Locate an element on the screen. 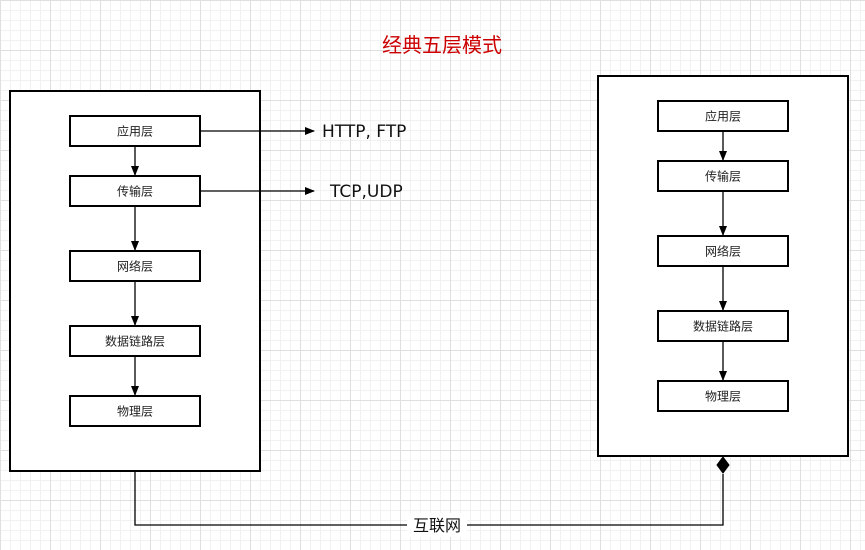 The width and height of the screenshot is (865, 550). right-layer-network: 网络层 is located at coordinates (723, 251).